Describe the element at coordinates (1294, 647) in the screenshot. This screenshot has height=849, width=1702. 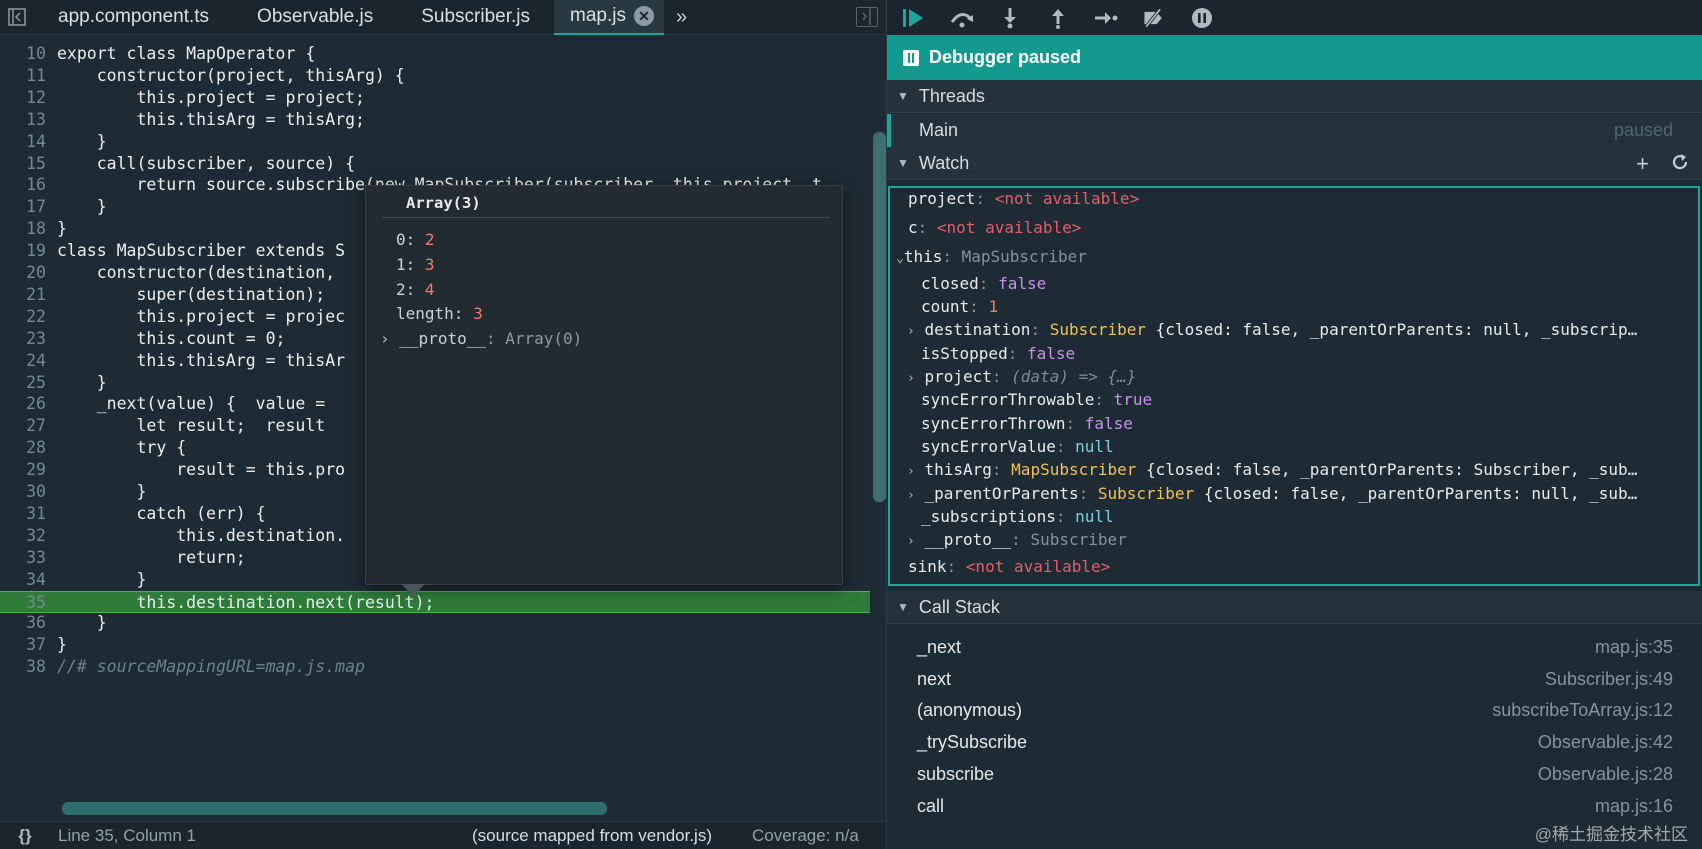
I see `call-stack-frame: _next map.js:35` at that location.